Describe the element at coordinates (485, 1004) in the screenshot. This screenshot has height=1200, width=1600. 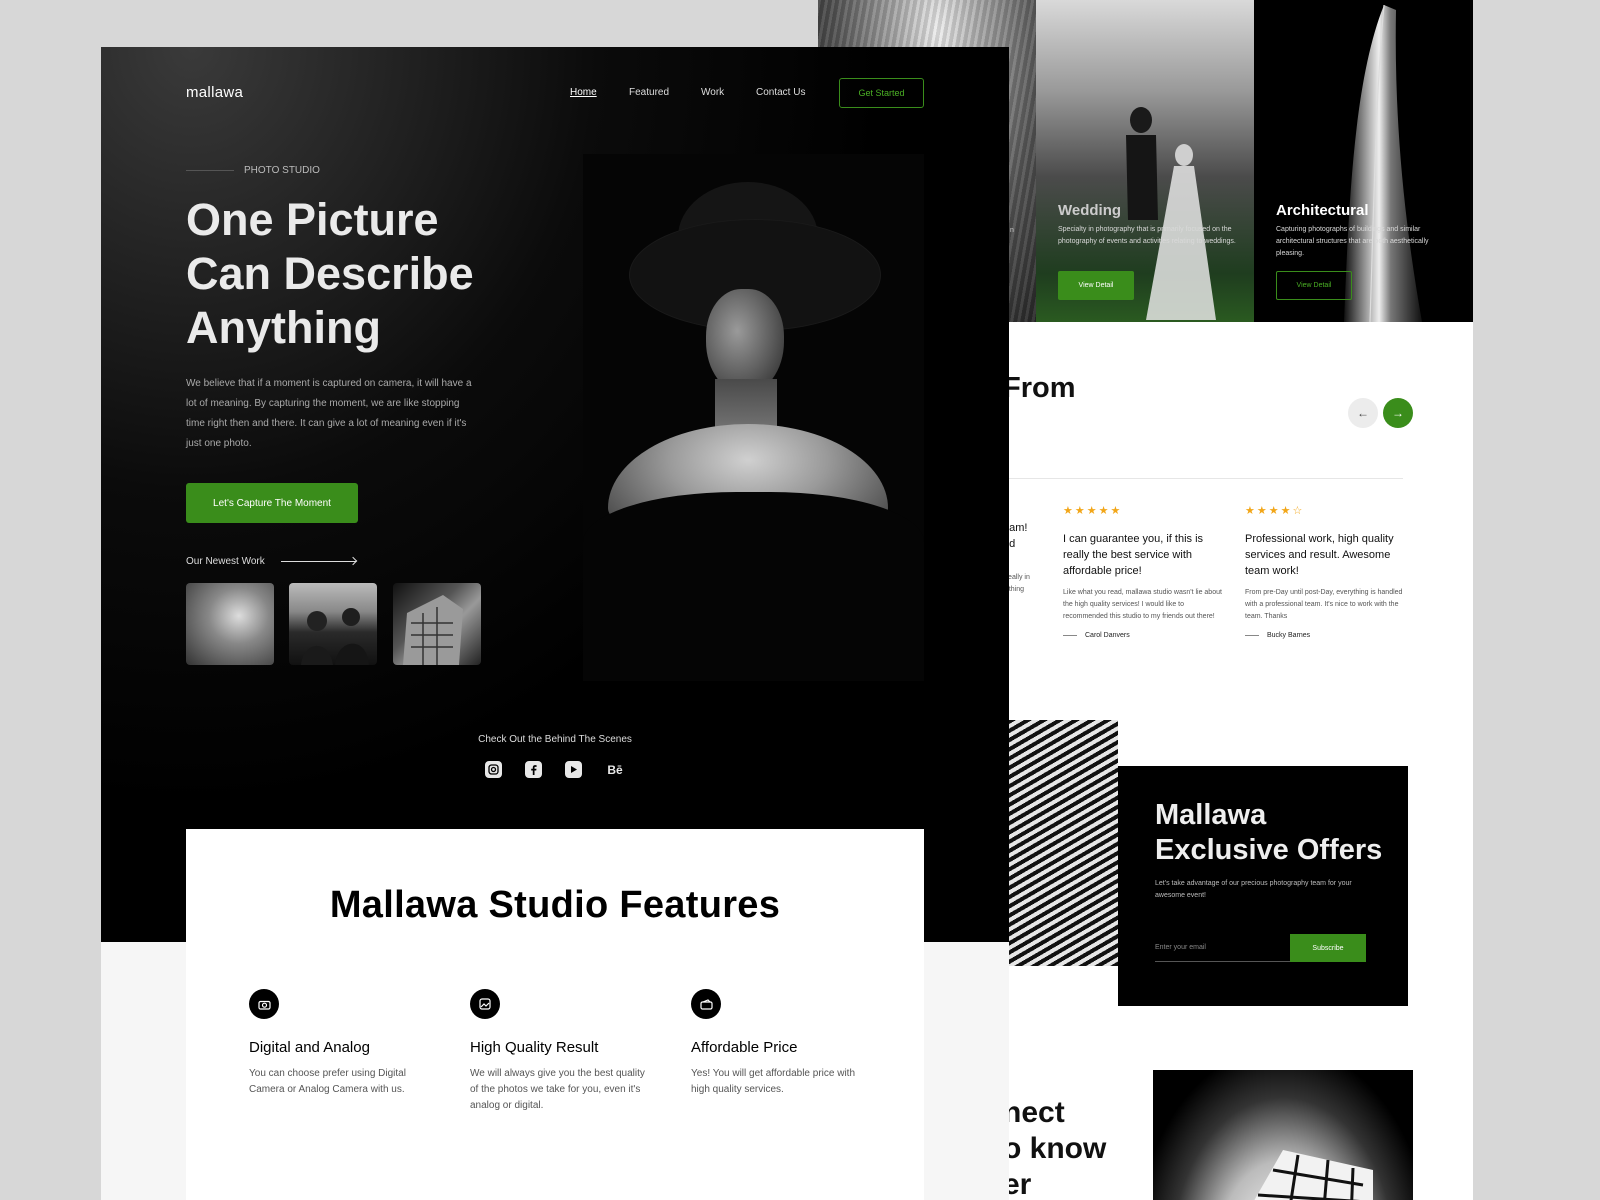
I see `image-icon` at that location.